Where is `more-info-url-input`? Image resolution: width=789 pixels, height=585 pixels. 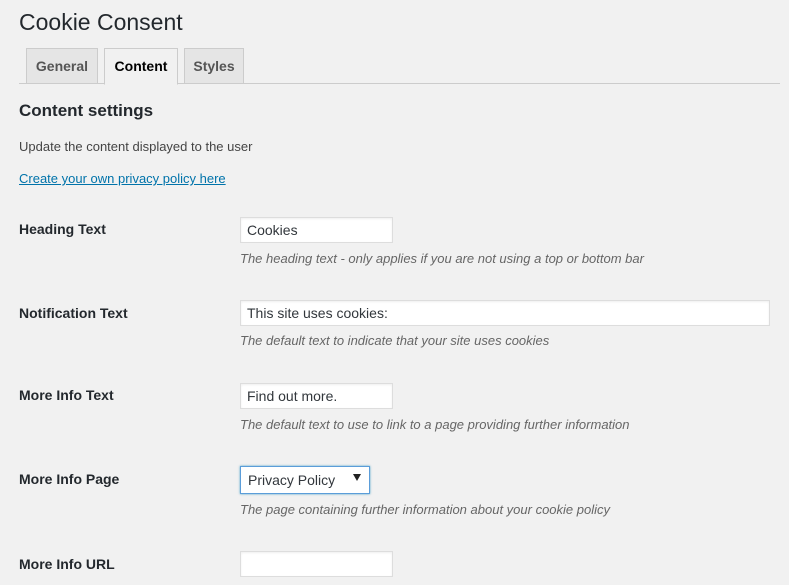 more-info-url-input is located at coordinates (316, 564).